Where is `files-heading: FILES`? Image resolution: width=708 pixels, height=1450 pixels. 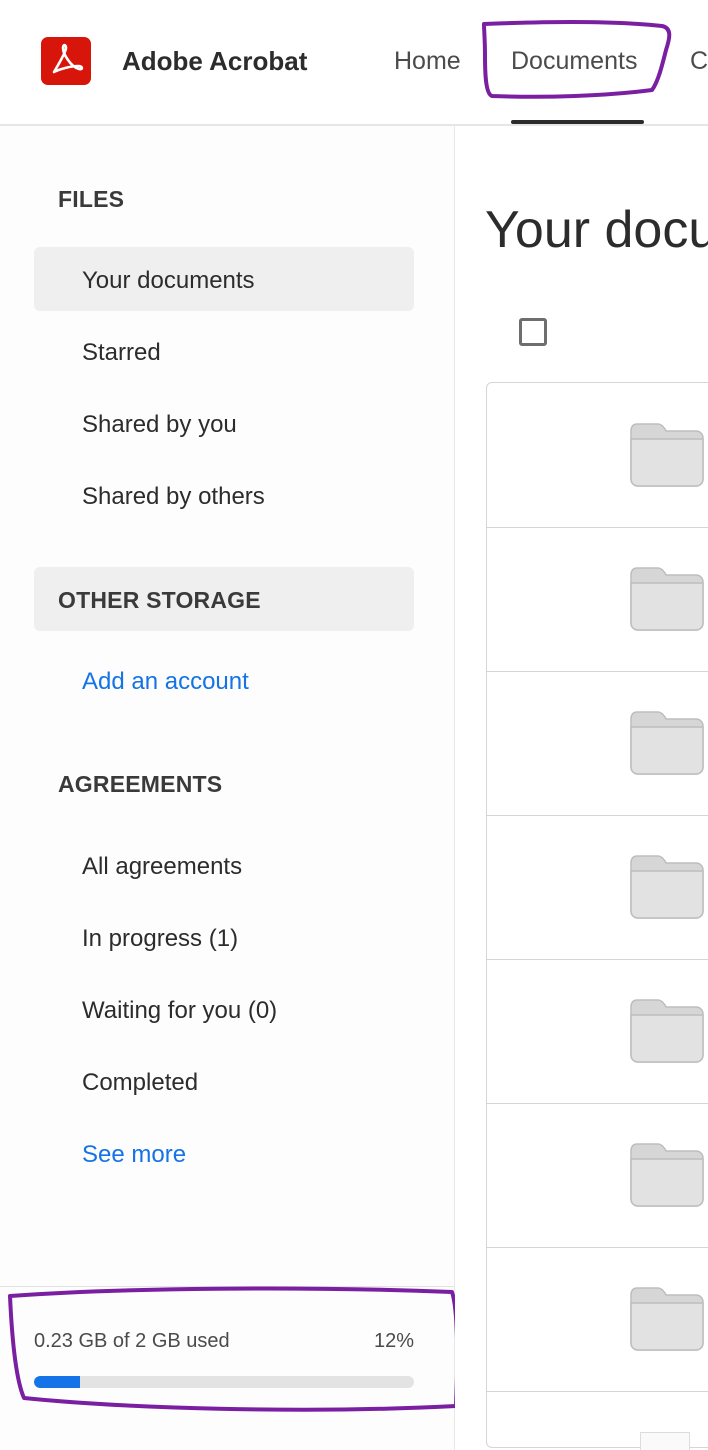
files-heading: FILES is located at coordinates (91, 199).